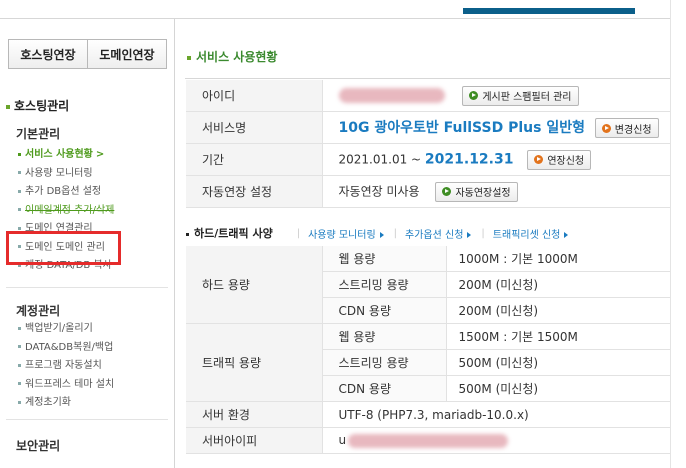  Describe the element at coordinates (342, 235) in the screenshot. I see `link-label: 사용량 모니터링` at that location.